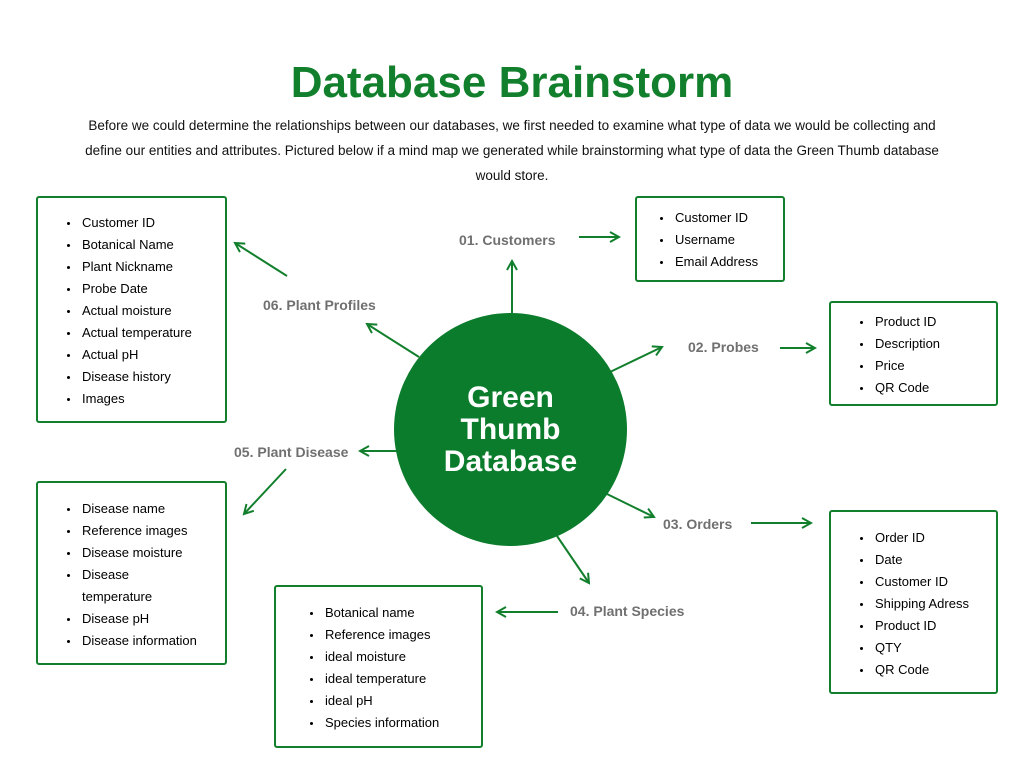 Image resolution: width=1024 pixels, height=768 pixels. I want to click on hub-label: Green Thumb Database, so click(510, 429).